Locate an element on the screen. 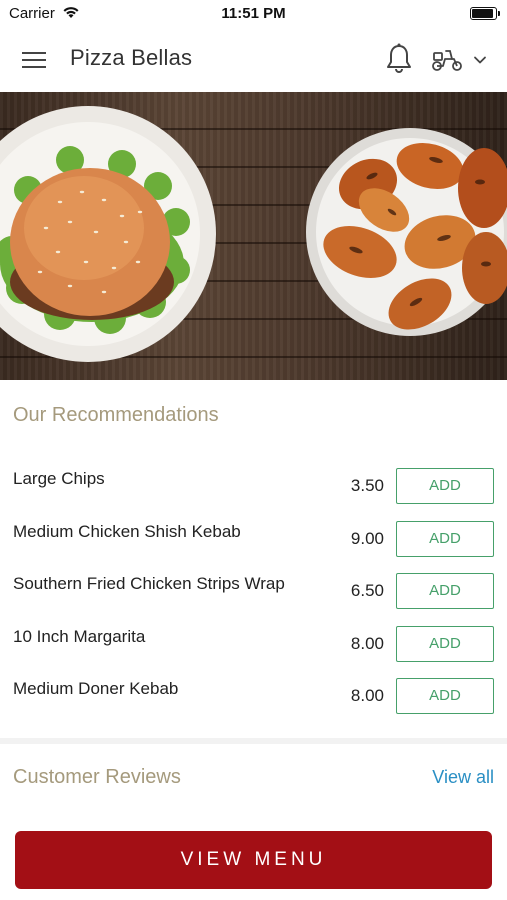  item-name: Medium Chicken Shish Kebab is located at coordinates (127, 531).